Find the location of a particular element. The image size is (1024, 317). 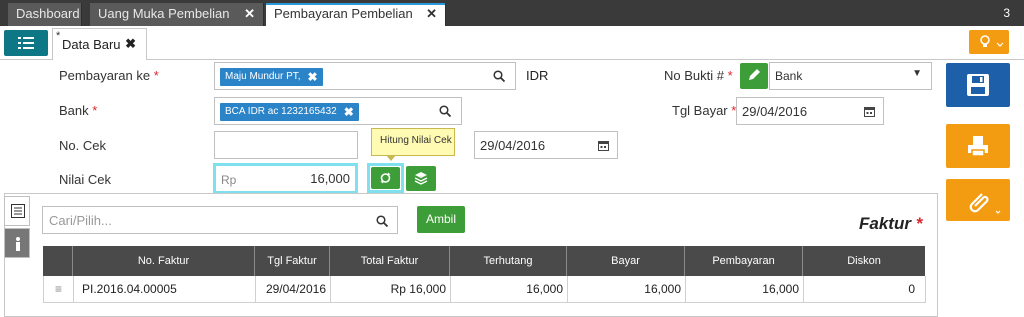

list-view-button is located at coordinates (26, 43).